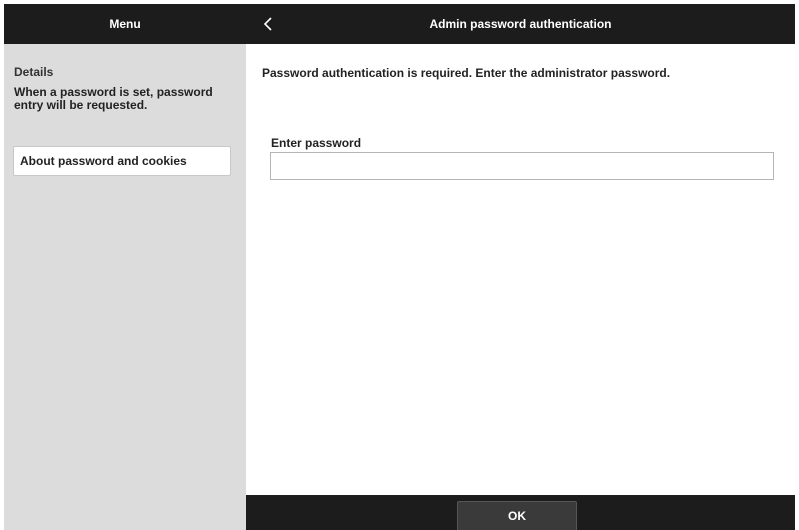  I want to click on about-link-label: About password and cookies, so click(103, 161).